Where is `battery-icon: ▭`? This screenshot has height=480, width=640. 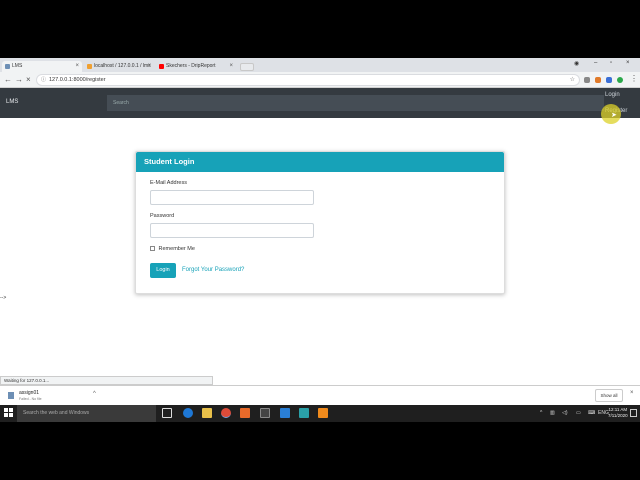 battery-icon: ▭ is located at coordinates (578, 413).